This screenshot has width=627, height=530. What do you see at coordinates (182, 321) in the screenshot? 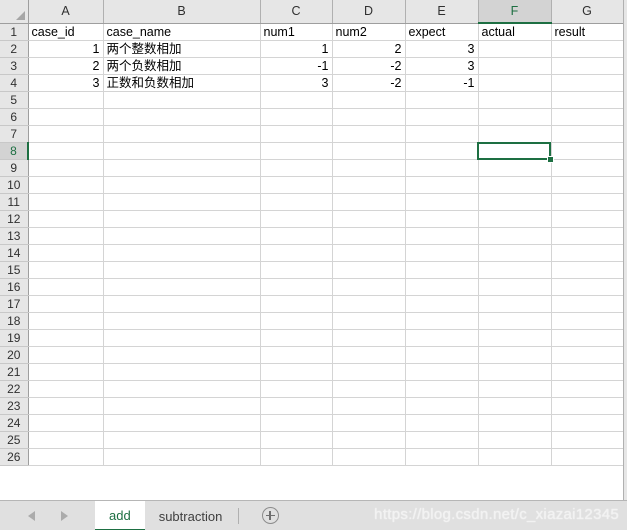
I see `cell-B18` at bounding box center [182, 321].